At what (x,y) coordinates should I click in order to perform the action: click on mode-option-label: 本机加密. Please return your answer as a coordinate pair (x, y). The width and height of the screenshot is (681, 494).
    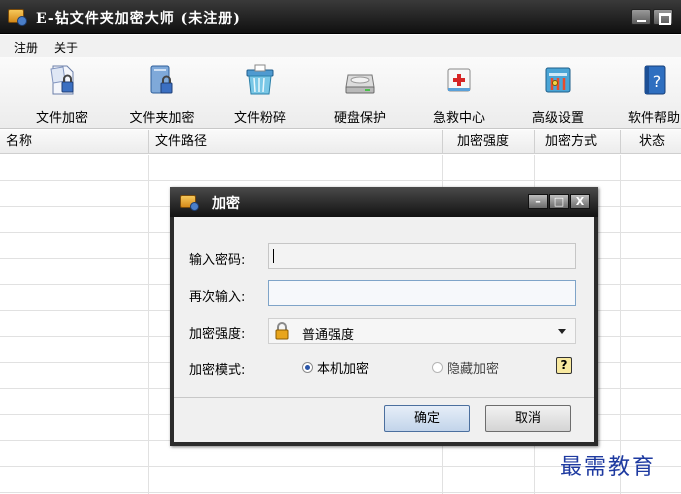
    Looking at the image, I should click on (343, 369).